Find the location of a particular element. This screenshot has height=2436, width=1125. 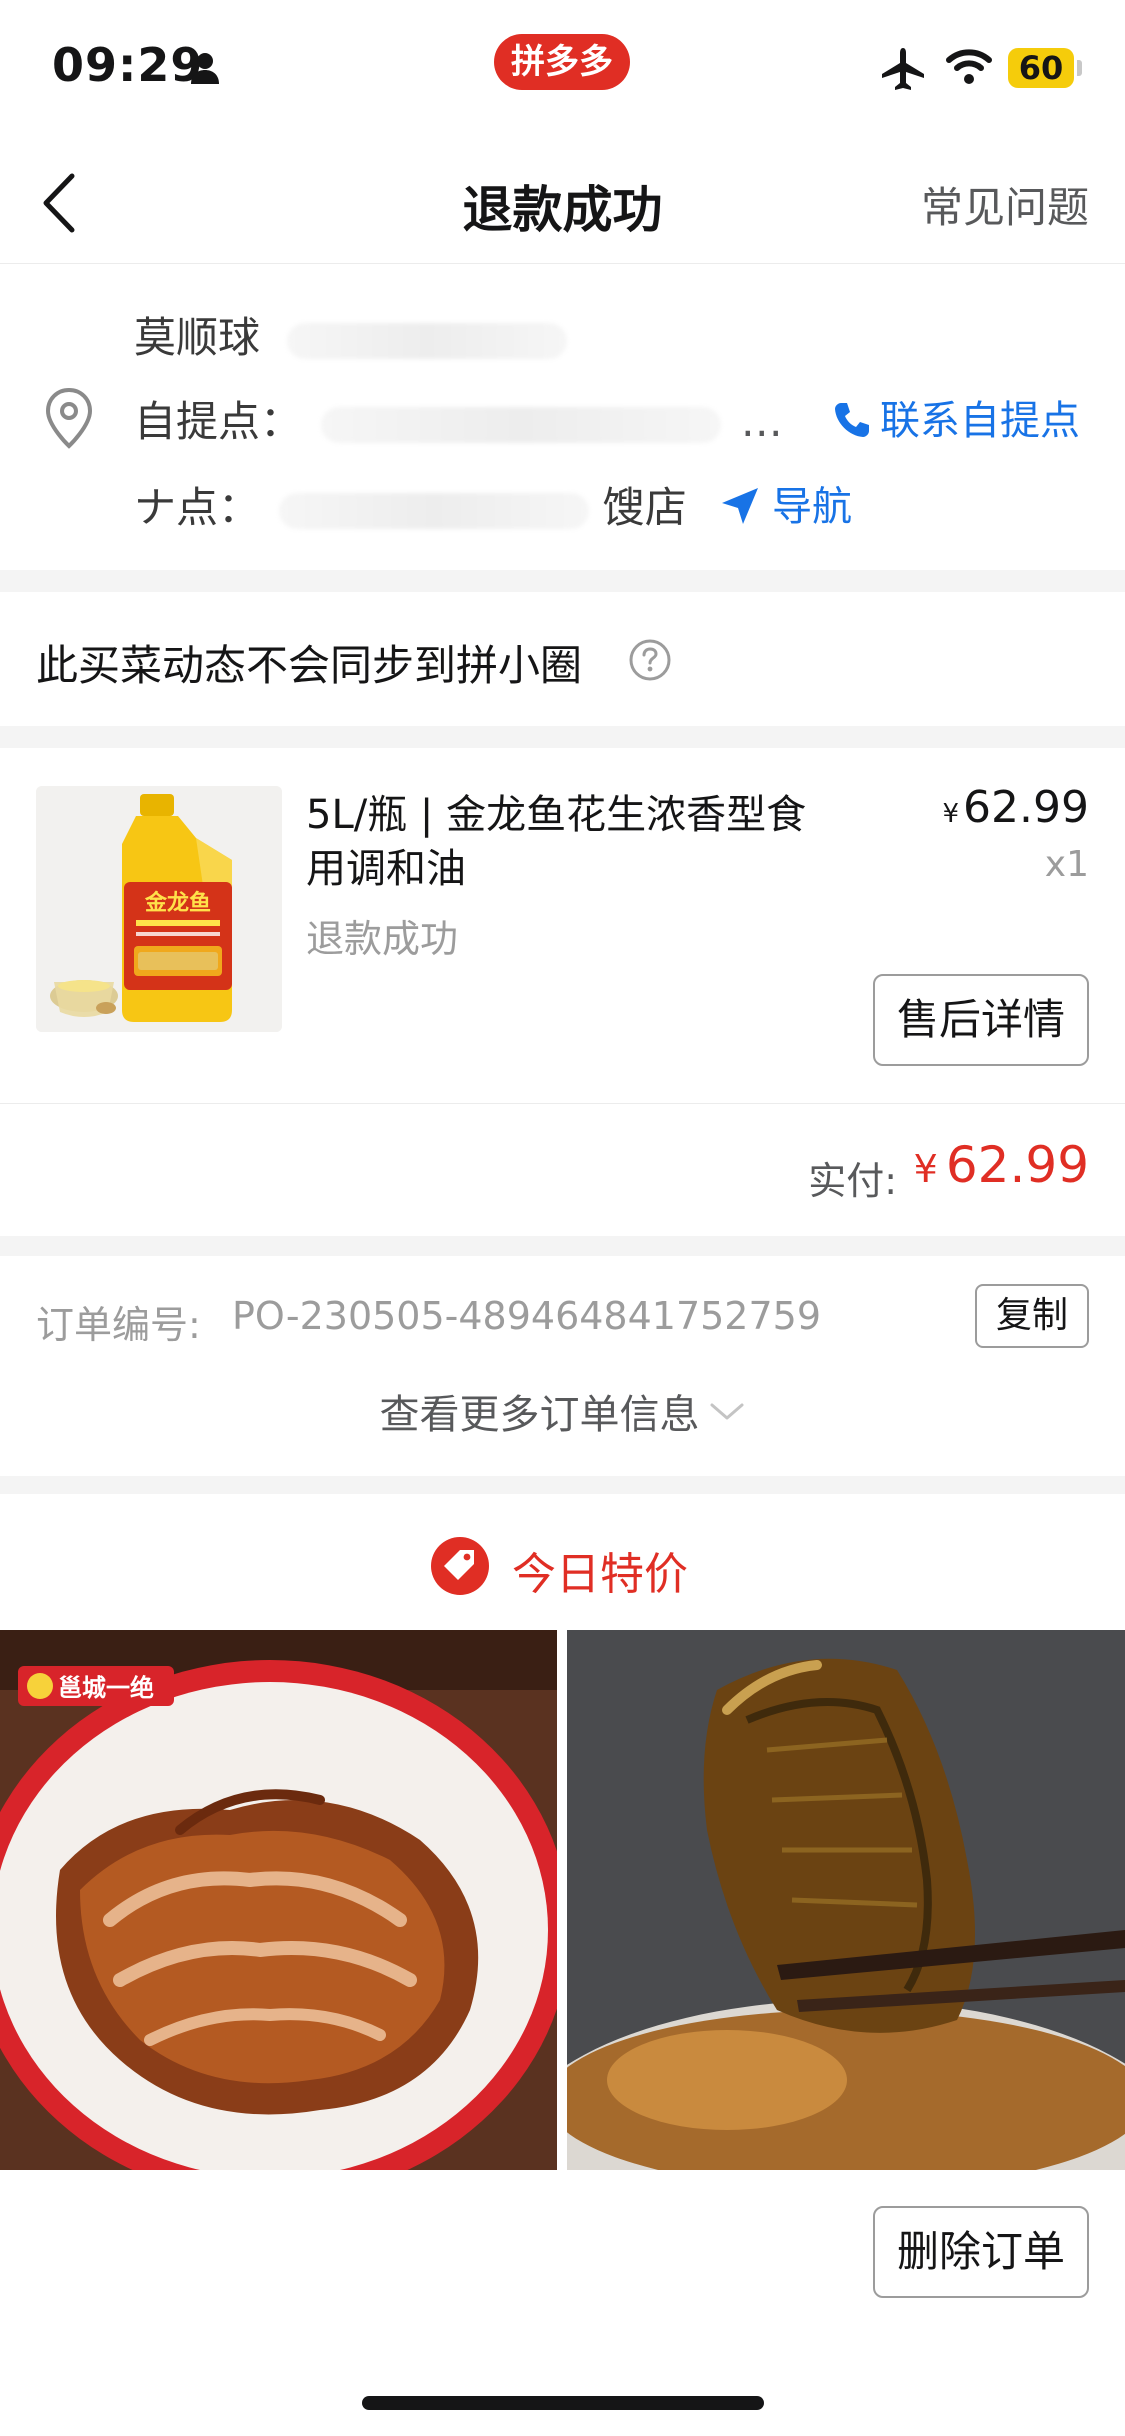

deal-card-roast-duck: 邕城一绝 is located at coordinates (278, 1900).